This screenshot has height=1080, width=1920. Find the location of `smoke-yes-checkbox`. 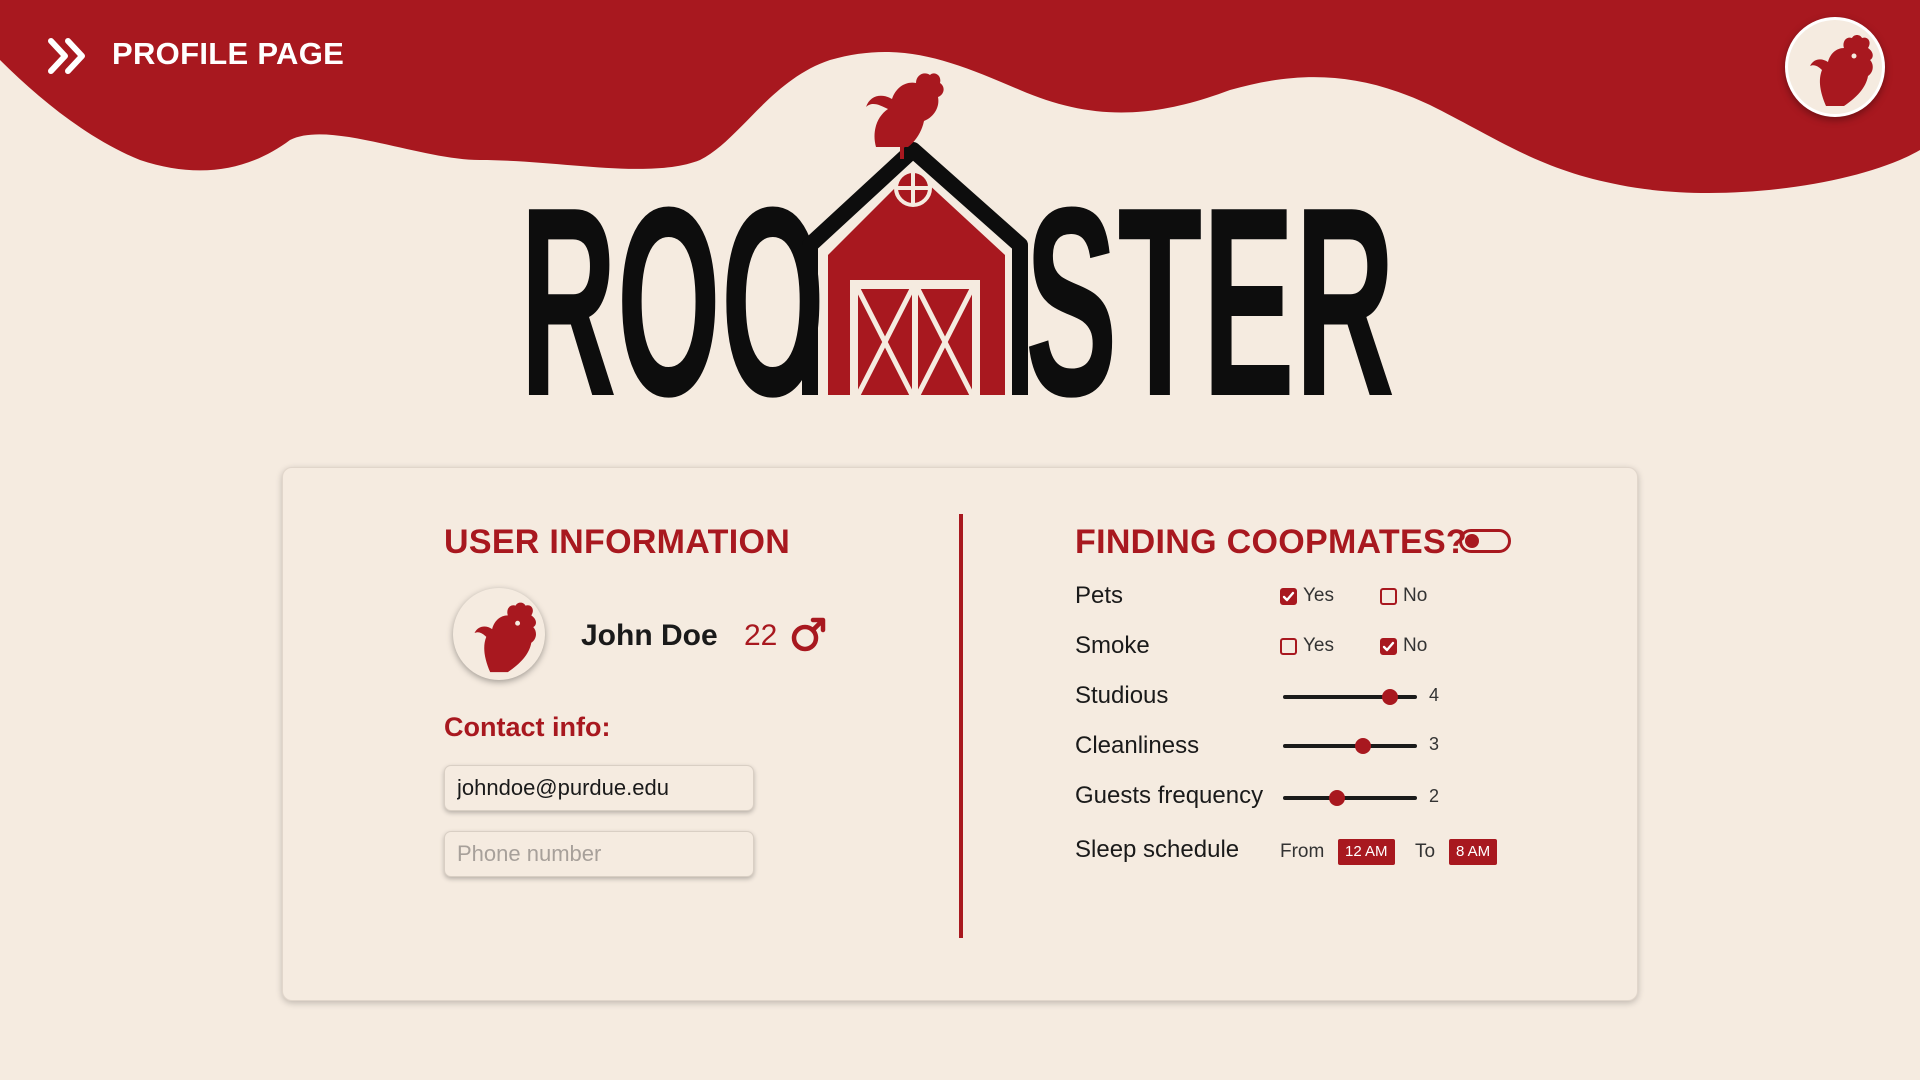

smoke-yes-checkbox is located at coordinates (1288, 646).